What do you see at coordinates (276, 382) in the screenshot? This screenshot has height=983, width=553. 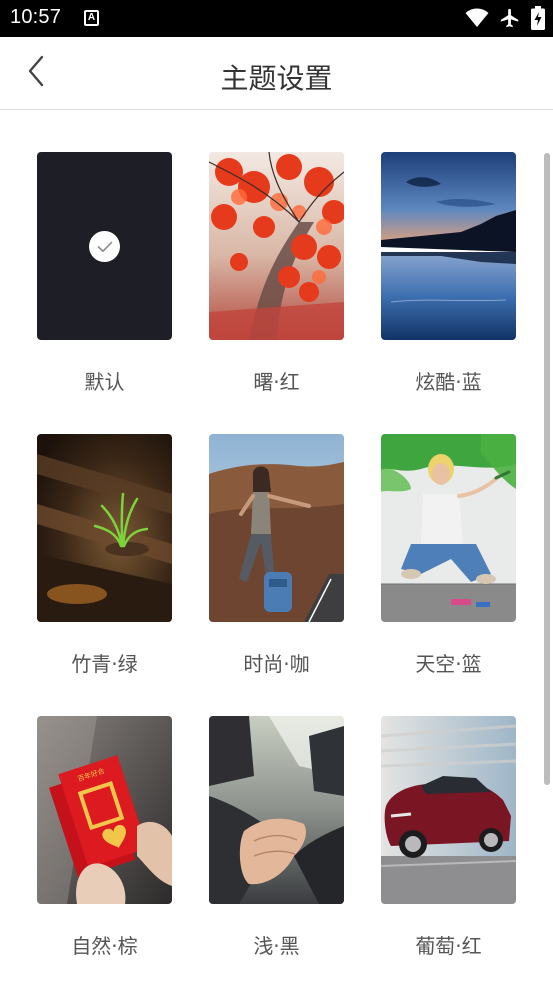 I see `theme-label: 曙·红` at bounding box center [276, 382].